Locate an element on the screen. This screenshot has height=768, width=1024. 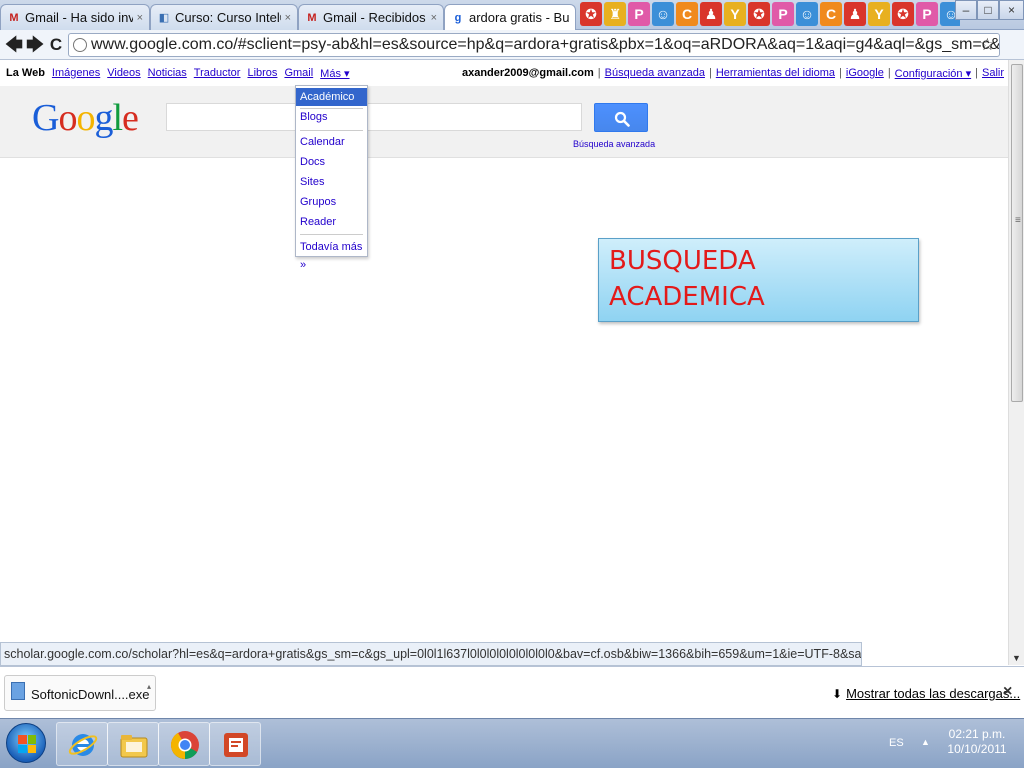
tray-expand-icon: ▲ is located at coordinates (925, 742).